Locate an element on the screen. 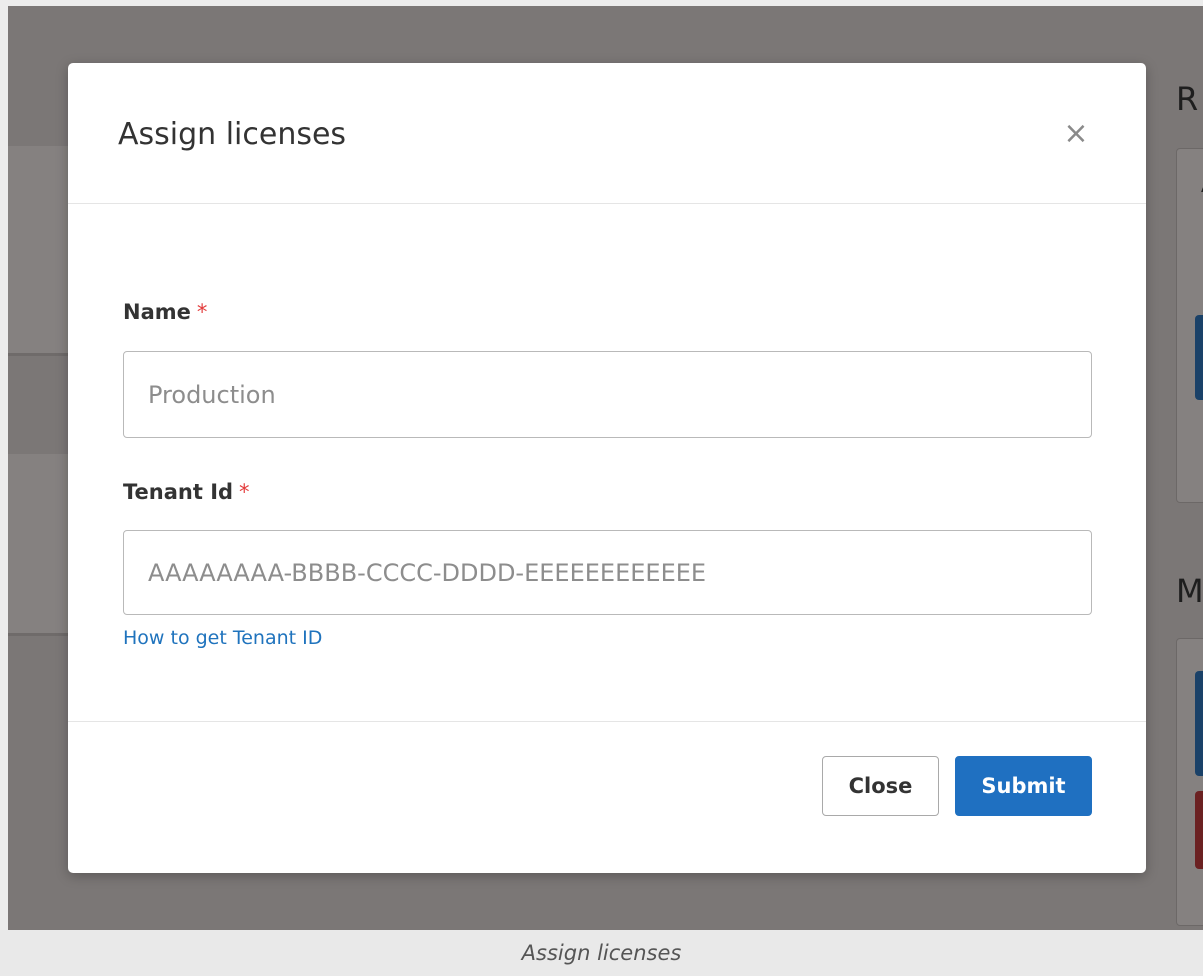  background-heading: R is located at coordinates (1187, 99).